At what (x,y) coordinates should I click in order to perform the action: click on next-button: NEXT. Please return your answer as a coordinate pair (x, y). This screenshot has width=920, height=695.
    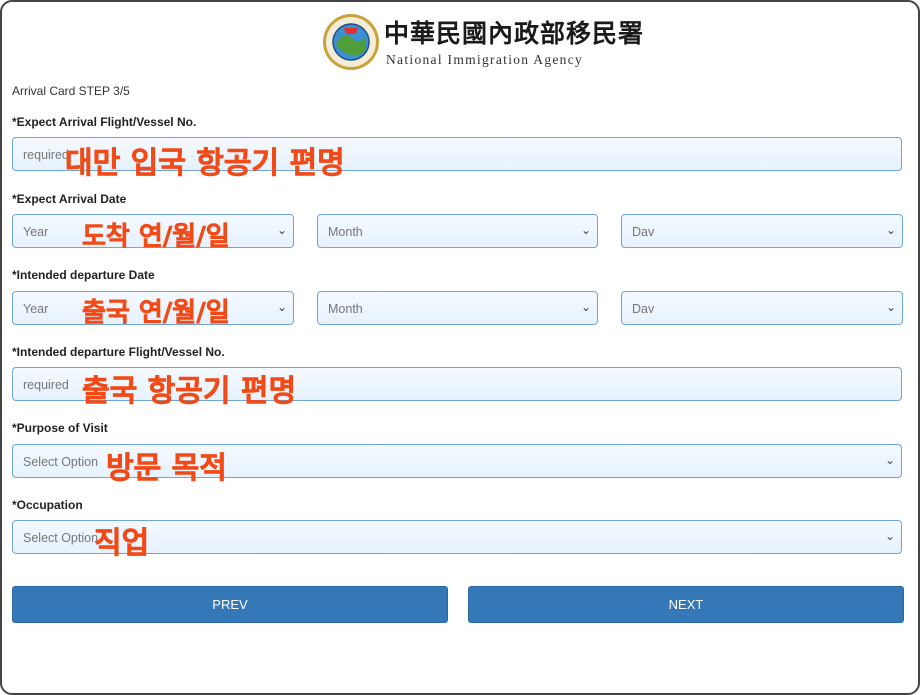
    Looking at the image, I should click on (686, 604).